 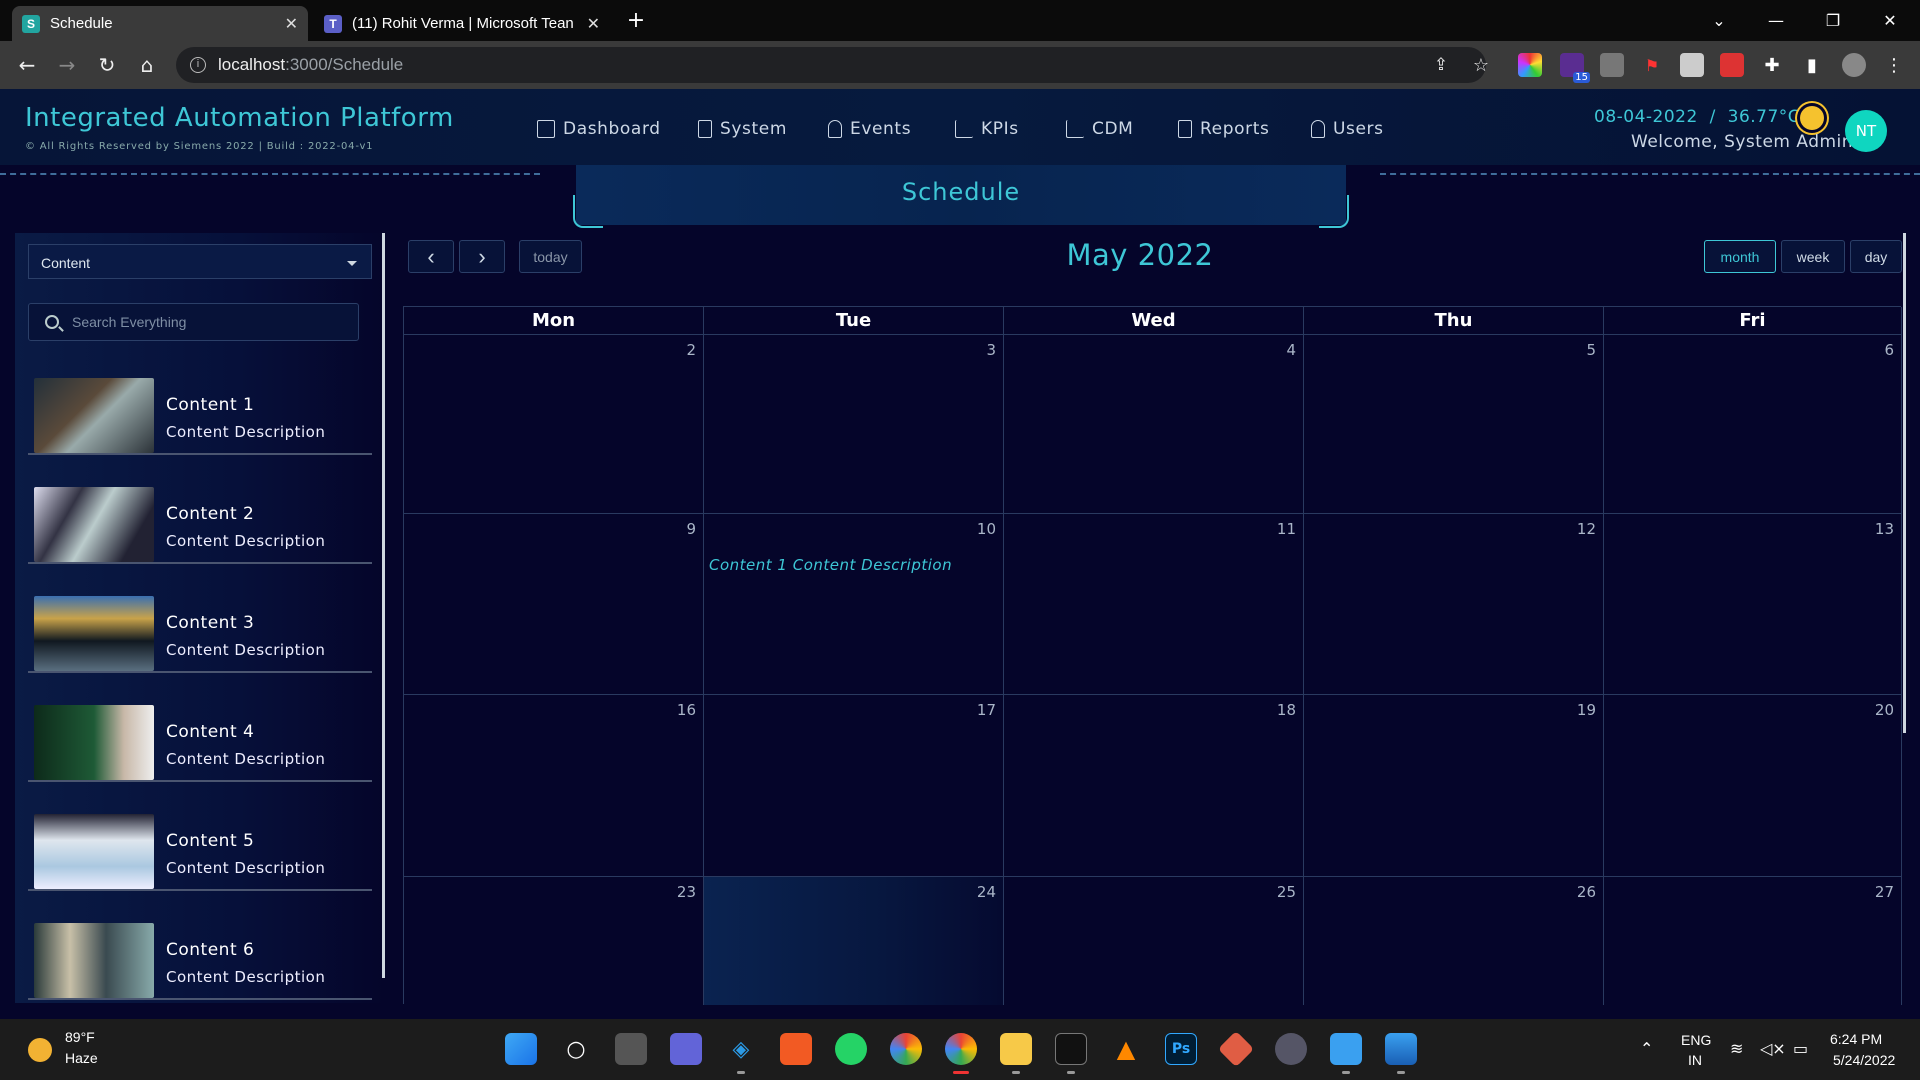 I want to click on profile-avatar, so click(x=1854, y=65).